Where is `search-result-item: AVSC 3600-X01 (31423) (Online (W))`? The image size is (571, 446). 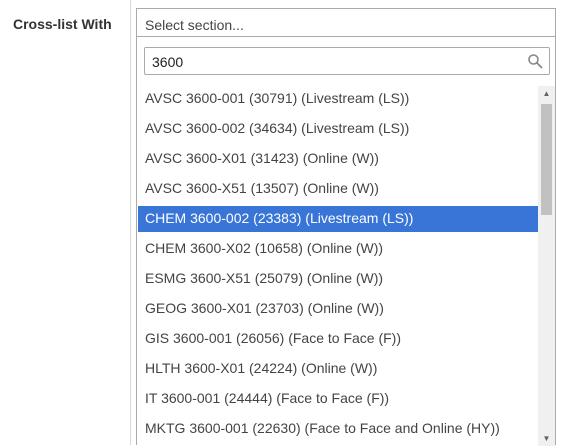 search-result-item: AVSC 3600-X01 (31423) (Online (W)) is located at coordinates (344, 159).